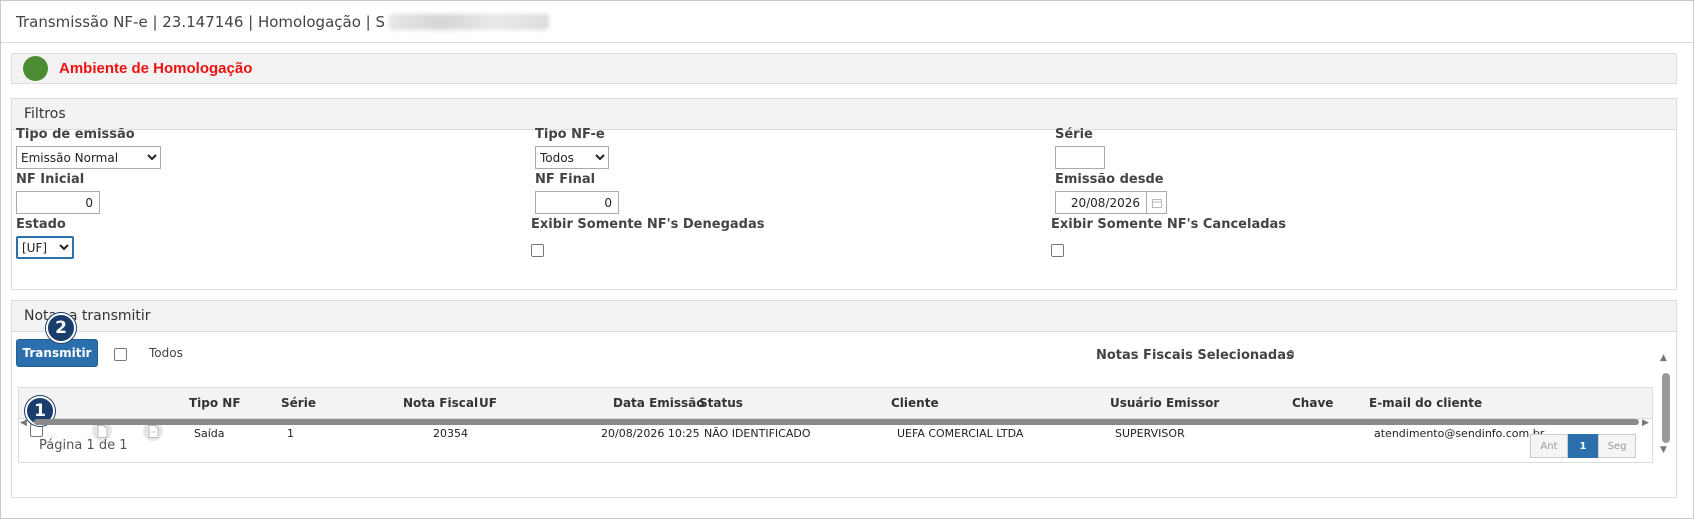  What do you see at coordinates (440, 403) in the screenshot?
I see `col-nota-fiscal: Nota Fiscal` at bounding box center [440, 403].